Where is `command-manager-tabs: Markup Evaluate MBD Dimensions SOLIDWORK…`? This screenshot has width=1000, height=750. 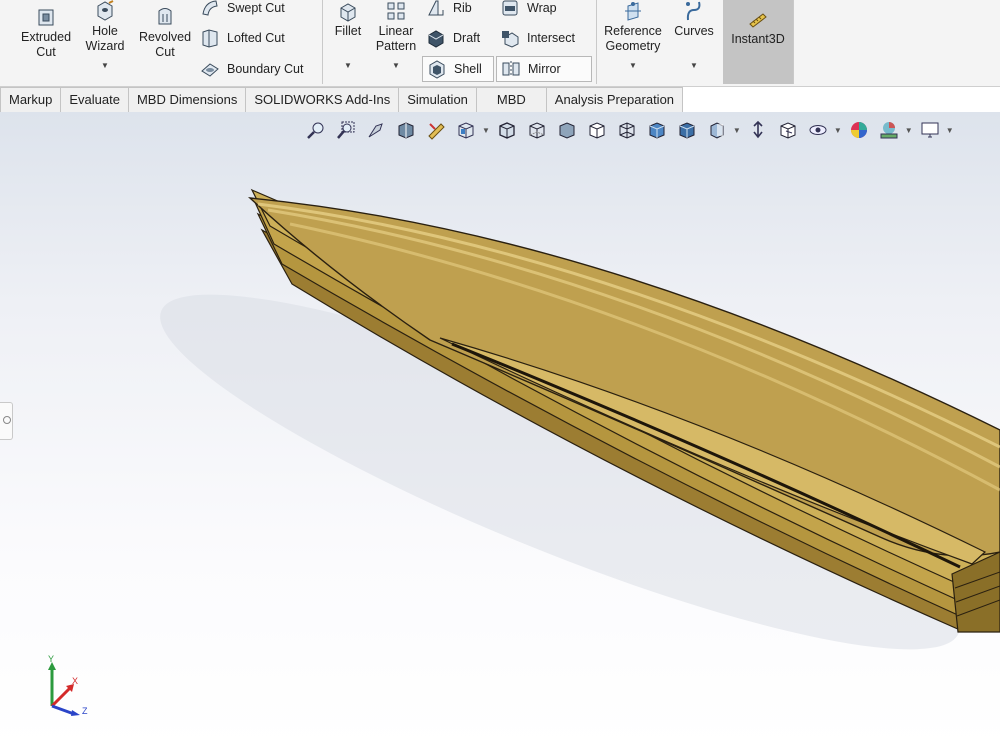
command-manager-tabs: Markup Evaluate MBD Dimensions SOLIDWORK… is located at coordinates (342, 100).